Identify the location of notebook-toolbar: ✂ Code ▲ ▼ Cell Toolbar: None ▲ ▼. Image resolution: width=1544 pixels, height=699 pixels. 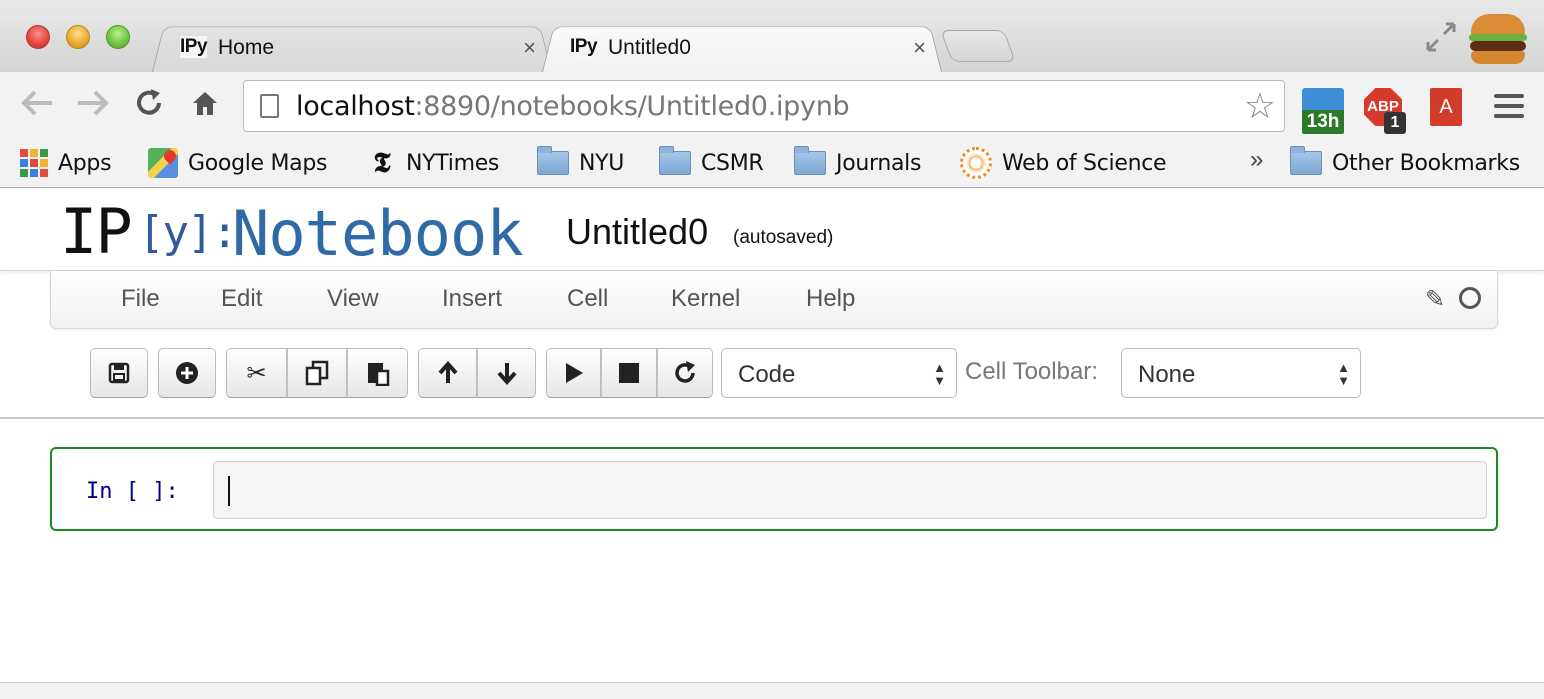
(772, 374).